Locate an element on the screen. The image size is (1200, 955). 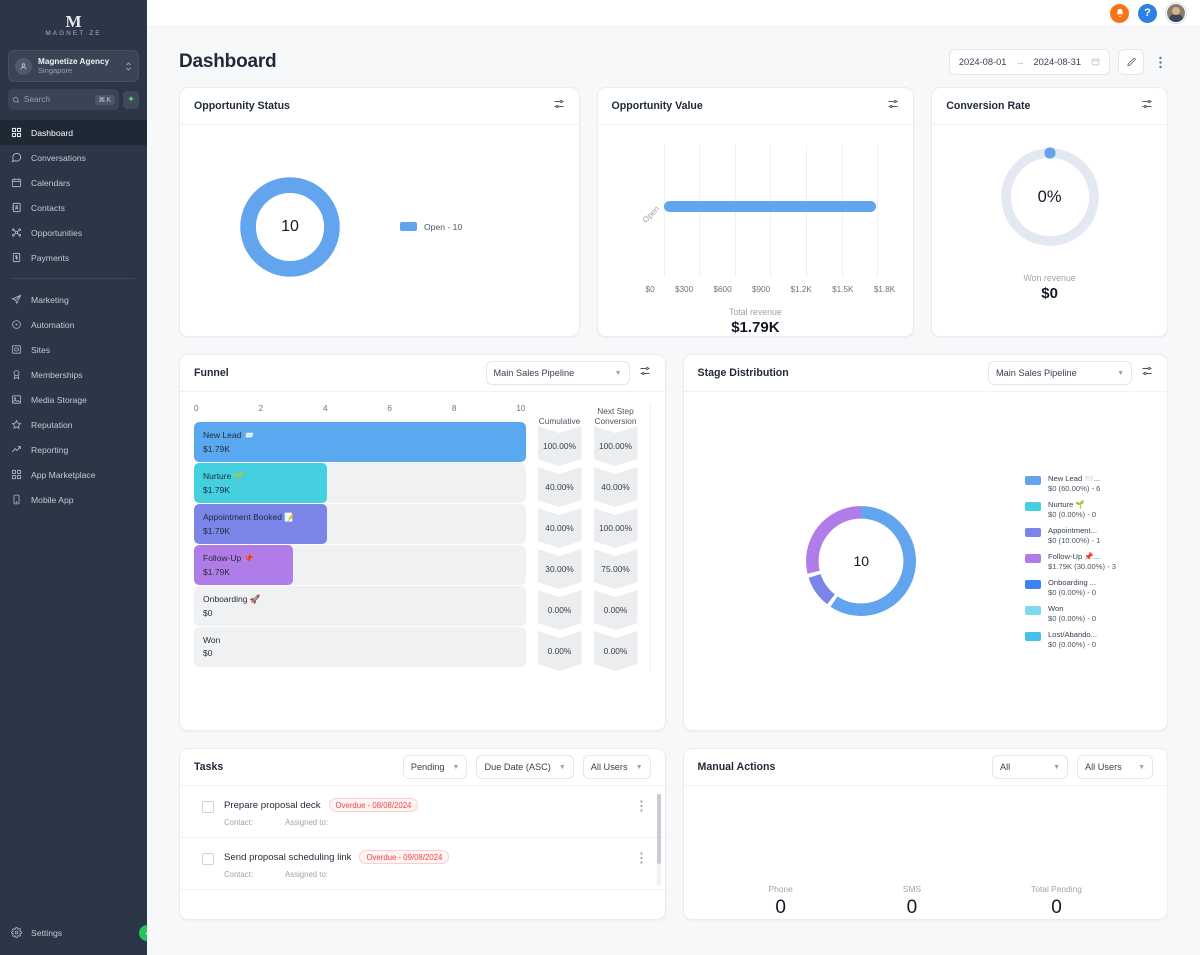
award-icon is located at coordinates (16, 374).